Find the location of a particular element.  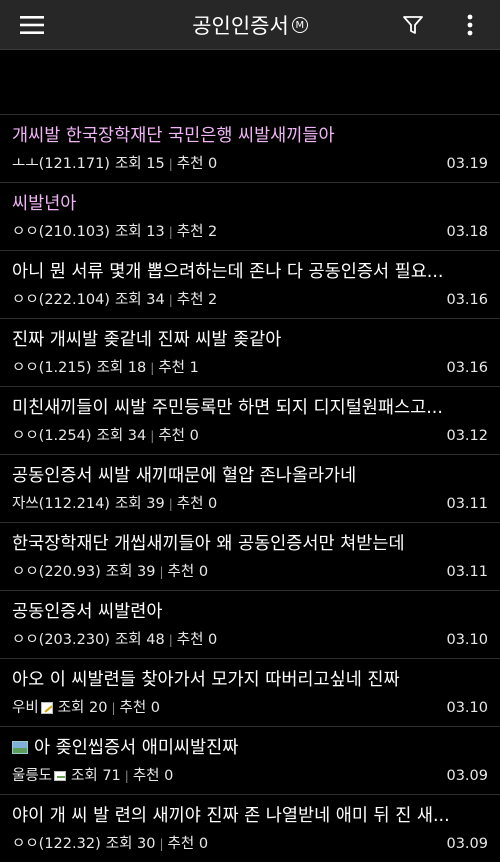

post-title: 공동인증서 씨발 새끼때문에 혈압 존나올라가네 is located at coordinates (250, 476).